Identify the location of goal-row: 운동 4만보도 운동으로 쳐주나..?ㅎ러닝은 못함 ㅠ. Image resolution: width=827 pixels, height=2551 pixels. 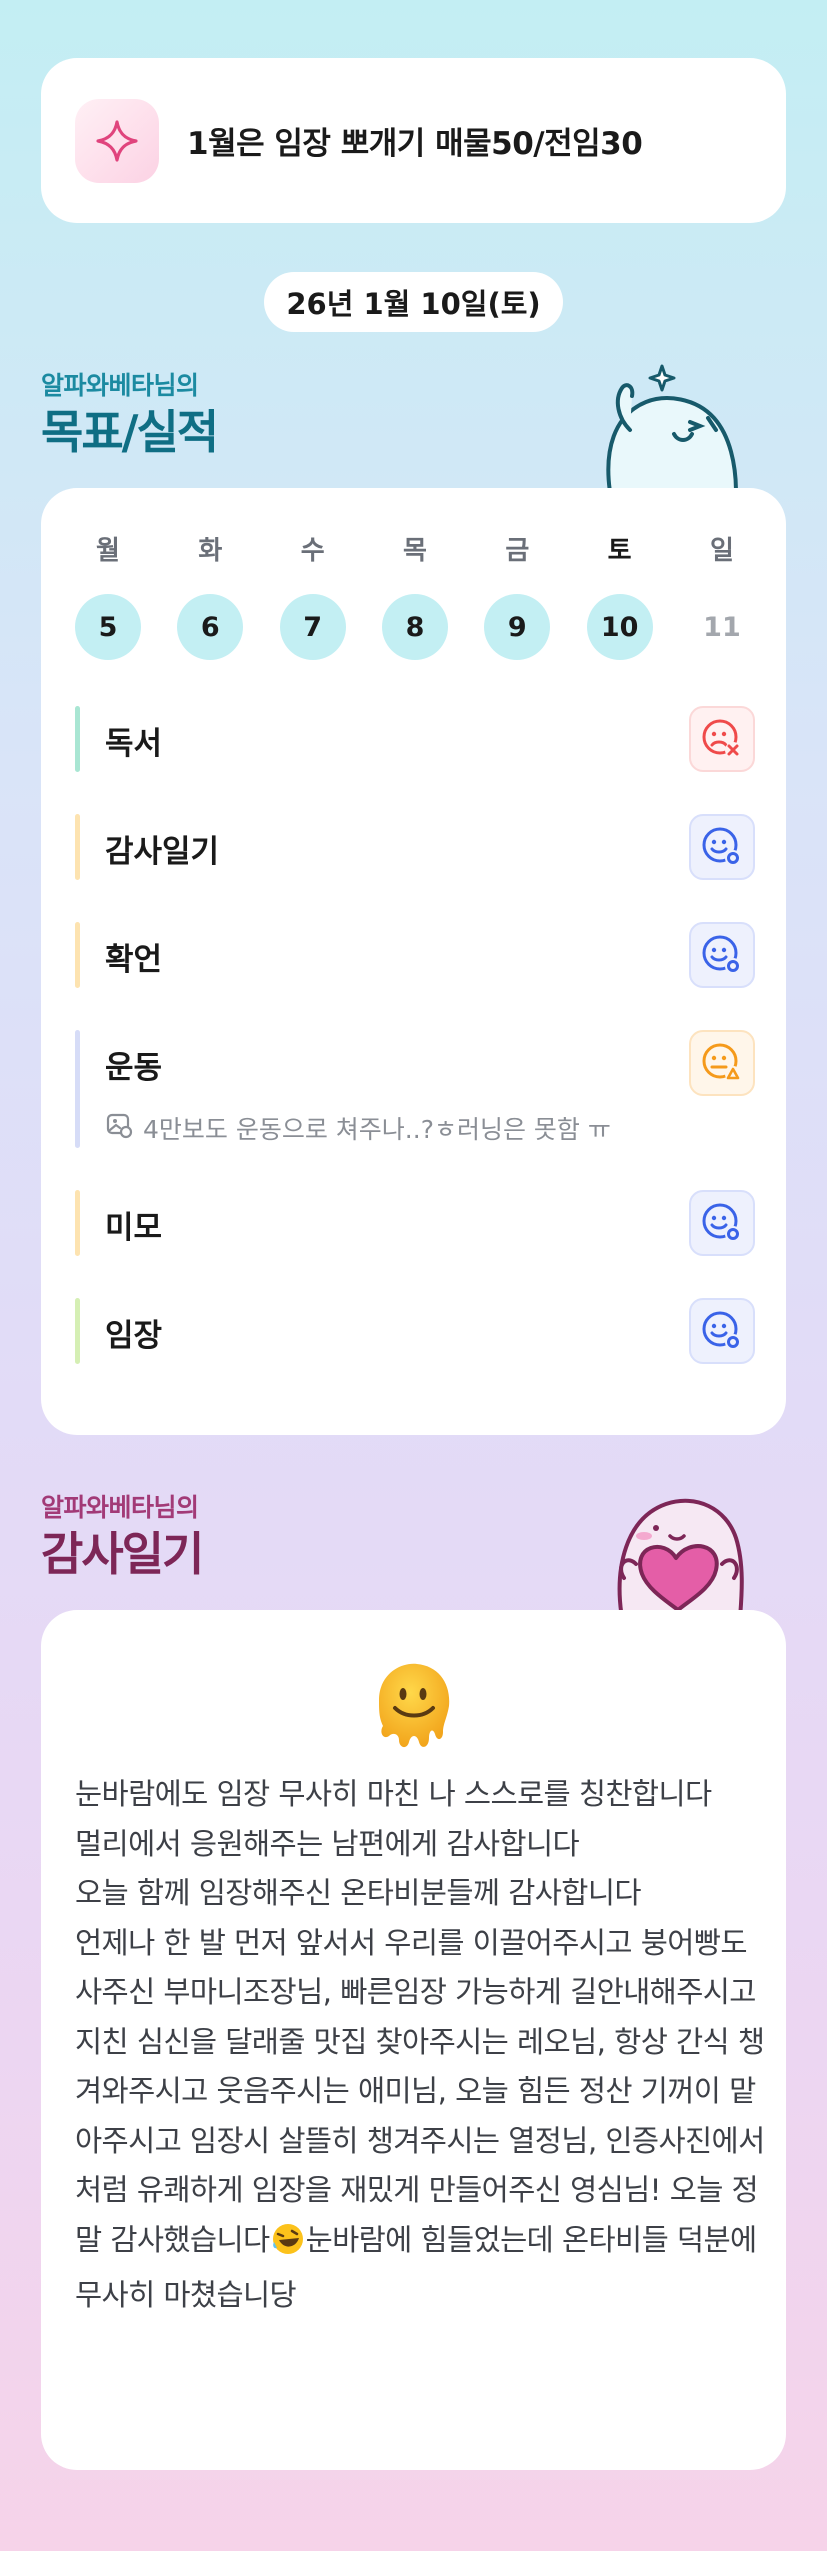
(415, 1089).